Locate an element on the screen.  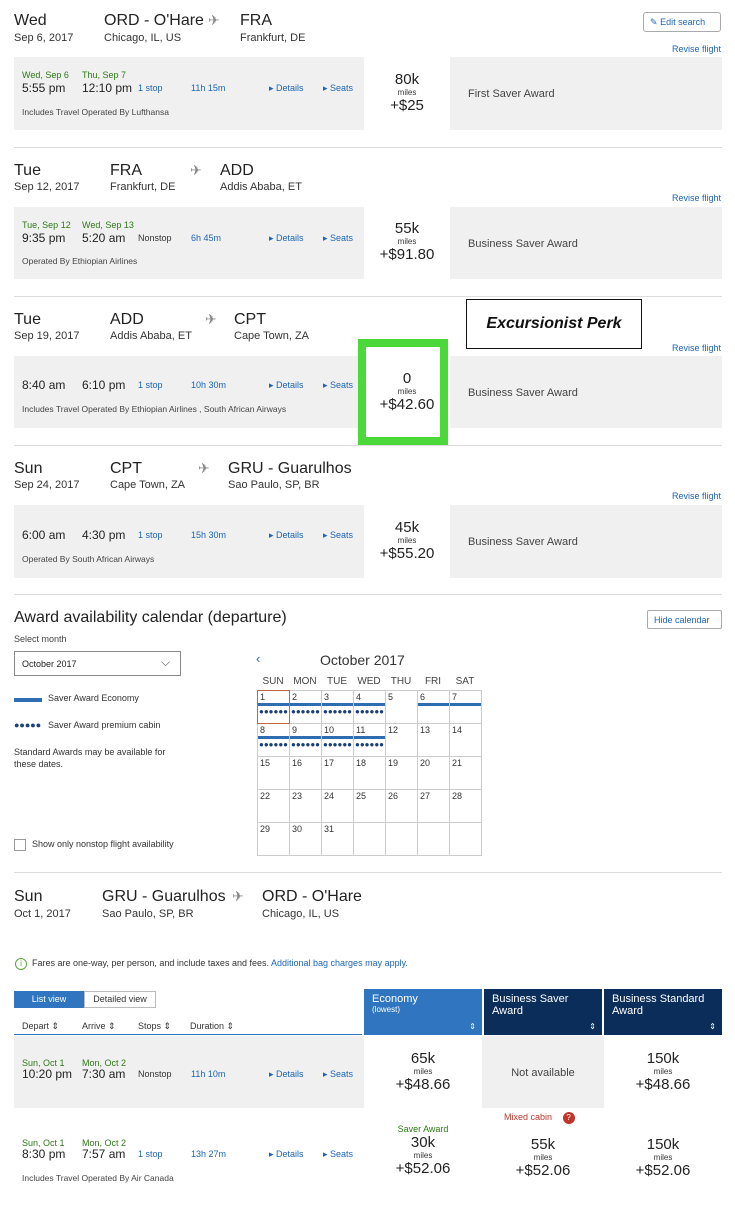
calendar-day: 3 ●●●●●● is located at coordinates (337, 707).